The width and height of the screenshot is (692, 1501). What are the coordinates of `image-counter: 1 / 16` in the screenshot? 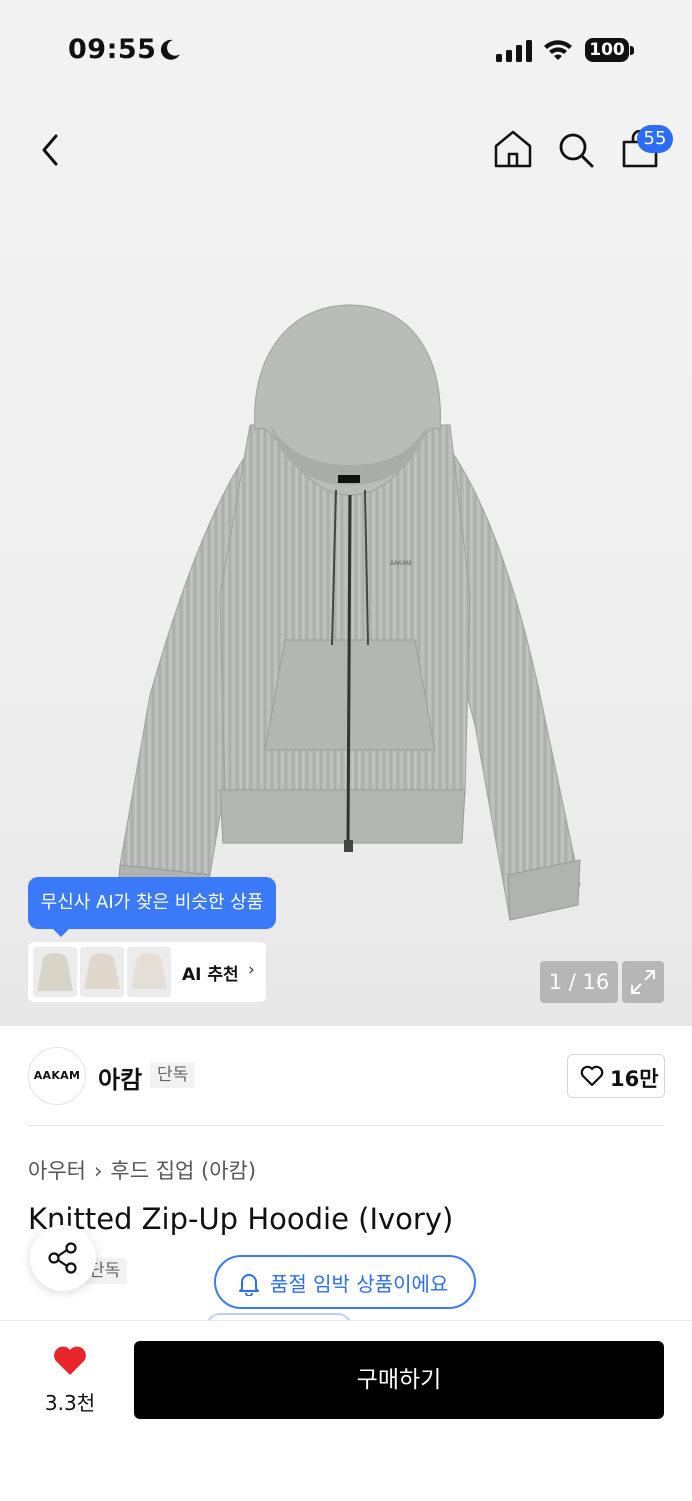 It's located at (579, 982).